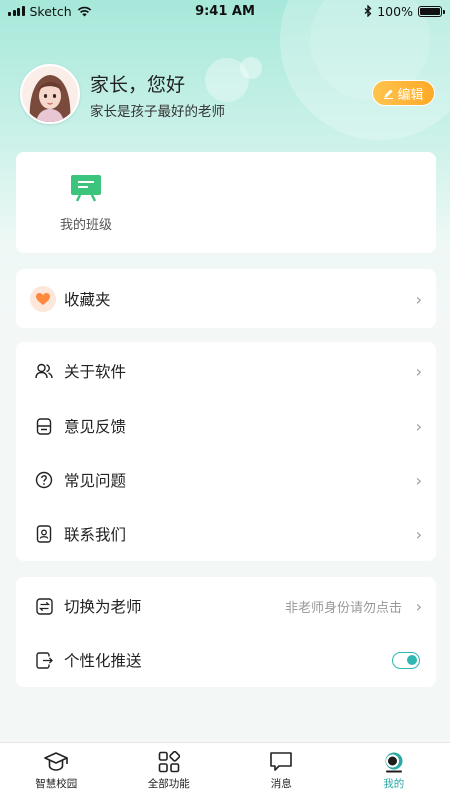 This screenshot has width=450, height=800. I want to click on tab-label: 我的, so click(394, 784).